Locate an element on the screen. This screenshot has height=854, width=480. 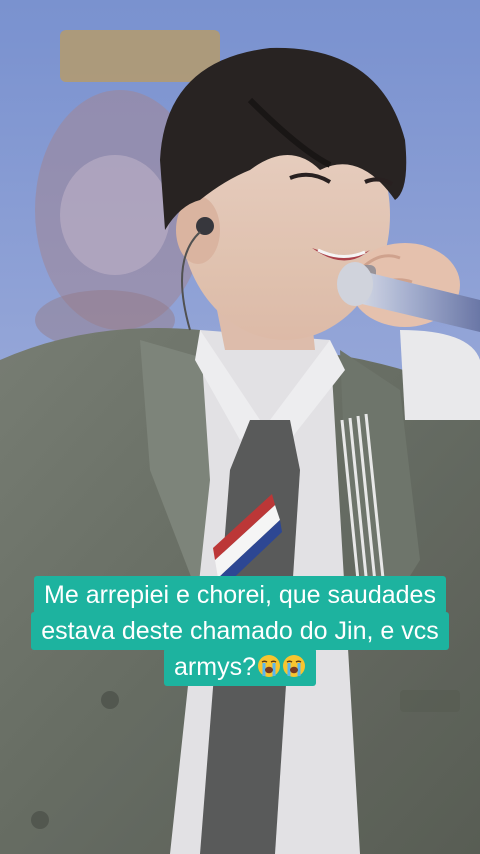
caption-line-1: Me arrepiei e chorei, que saudades is located at coordinates (240, 595).